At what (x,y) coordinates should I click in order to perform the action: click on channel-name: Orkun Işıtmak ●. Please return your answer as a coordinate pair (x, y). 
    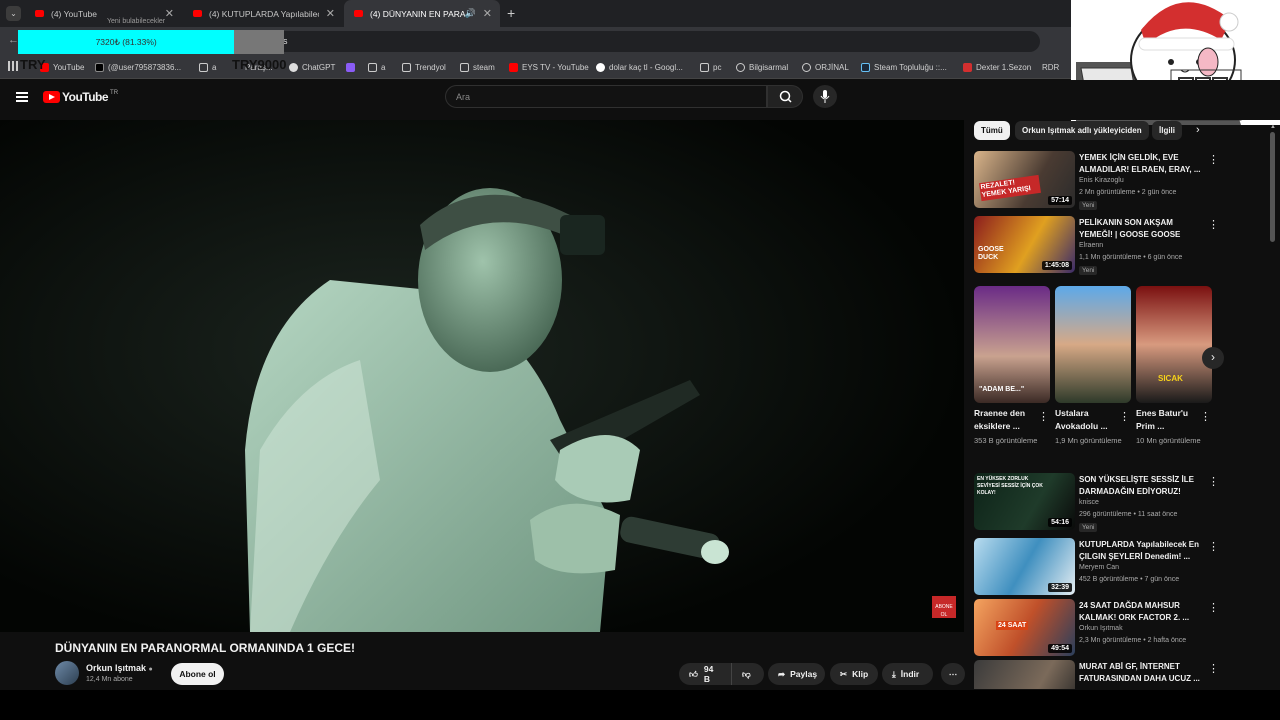
    Looking at the image, I should click on (119, 668).